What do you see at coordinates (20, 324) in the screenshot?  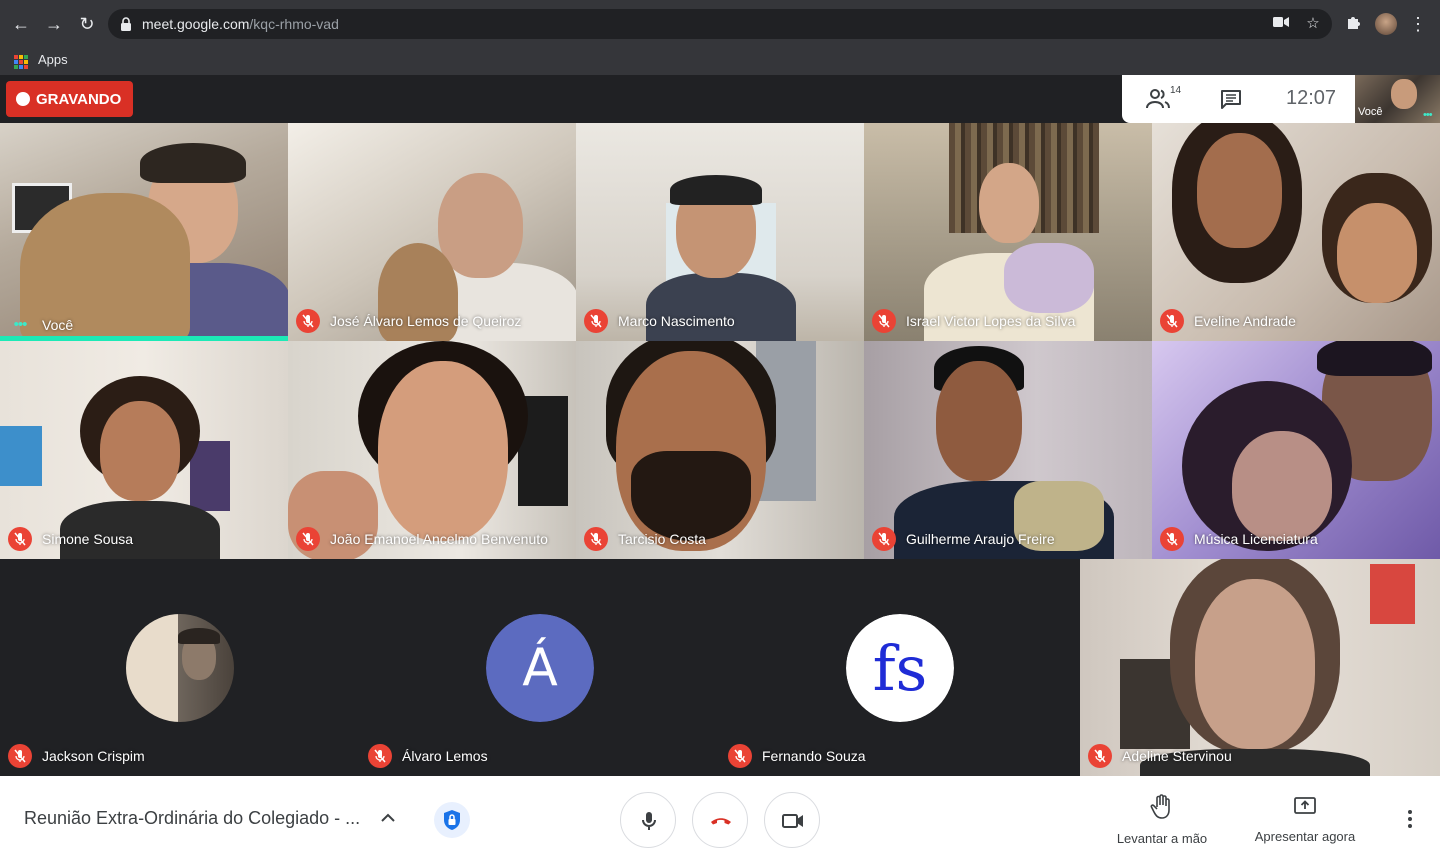 I see `speaking-indicator-icon: •••` at bounding box center [20, 324].